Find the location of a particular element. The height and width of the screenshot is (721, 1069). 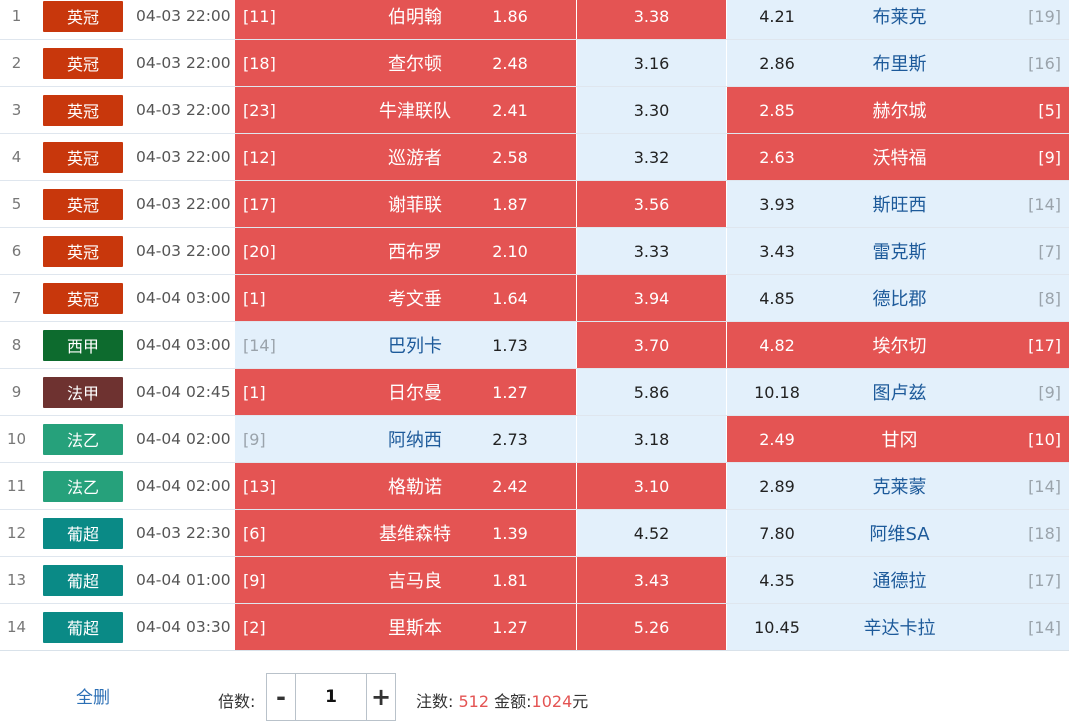

away-win-option: 3.43 雷克斯 [7] is located at coordinates (898, 251).